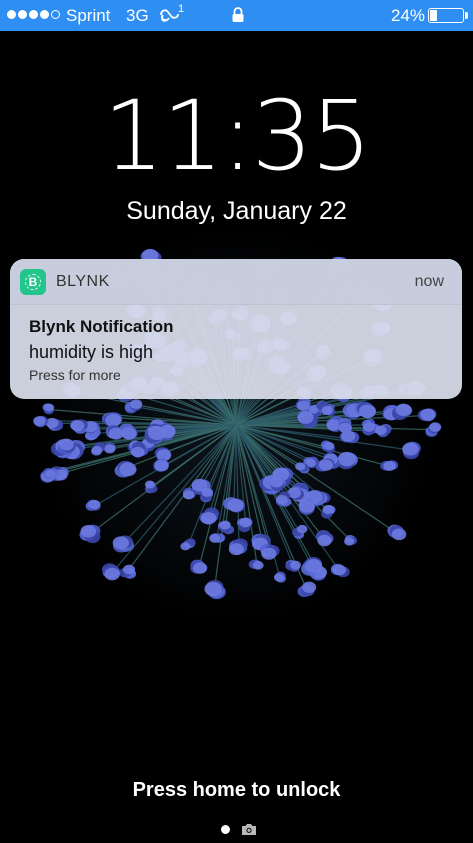 The image size is (473, 843). I want to click on lock-screen-time: 11:35, so click(237, 136).